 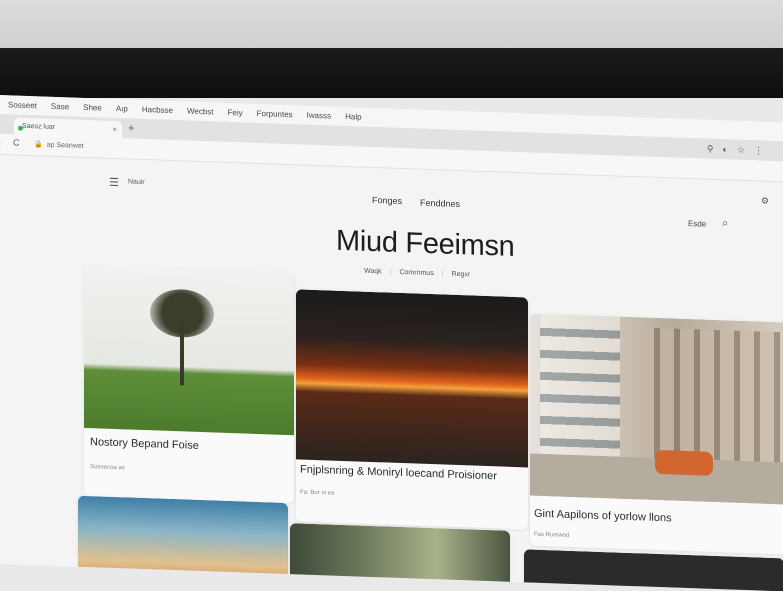 I want to click on sky-photo, so click(x=183, y=539).